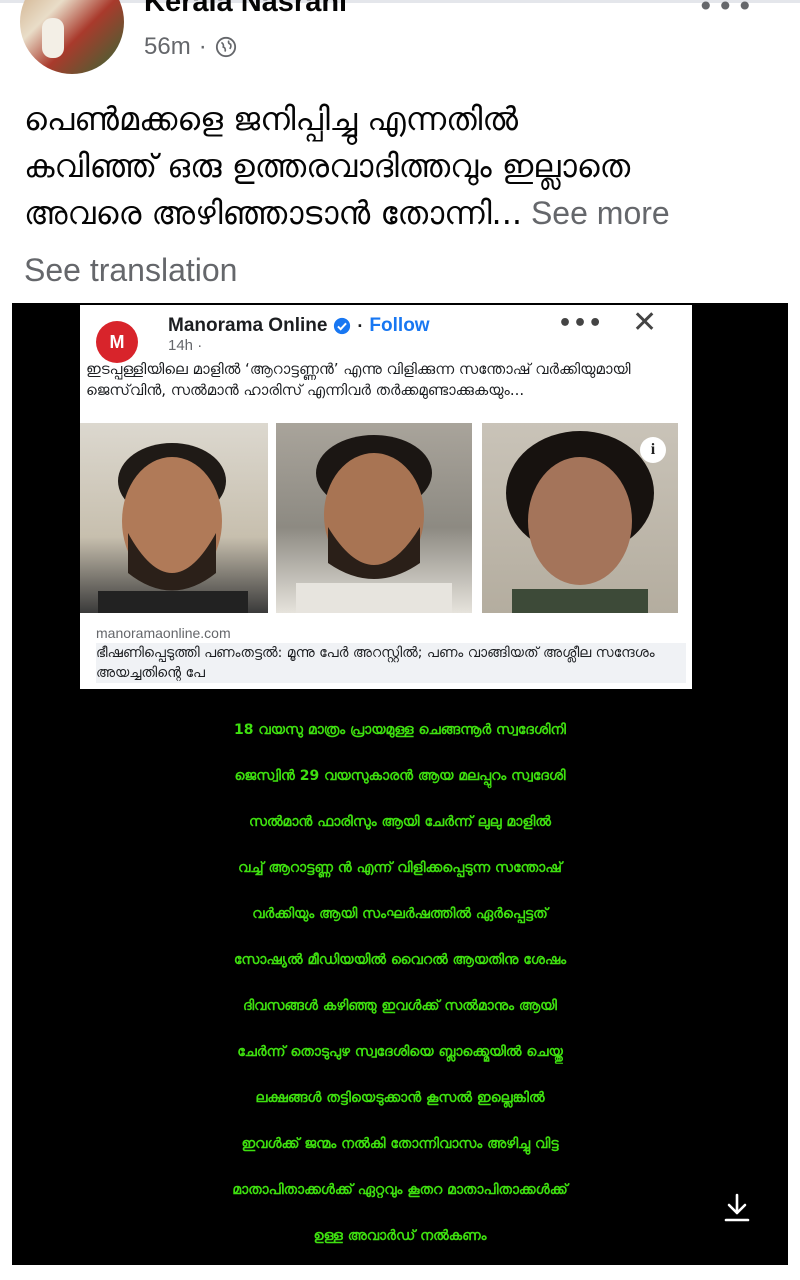  What do you see at coordinates (400, 776) in the screenshot?
I see `overlay-line: ജെസ്വിൻ 29 വയസുകാരൻ ആയ മലപ്പുറം സ്വദേശി` at bounding box center [400, 776].